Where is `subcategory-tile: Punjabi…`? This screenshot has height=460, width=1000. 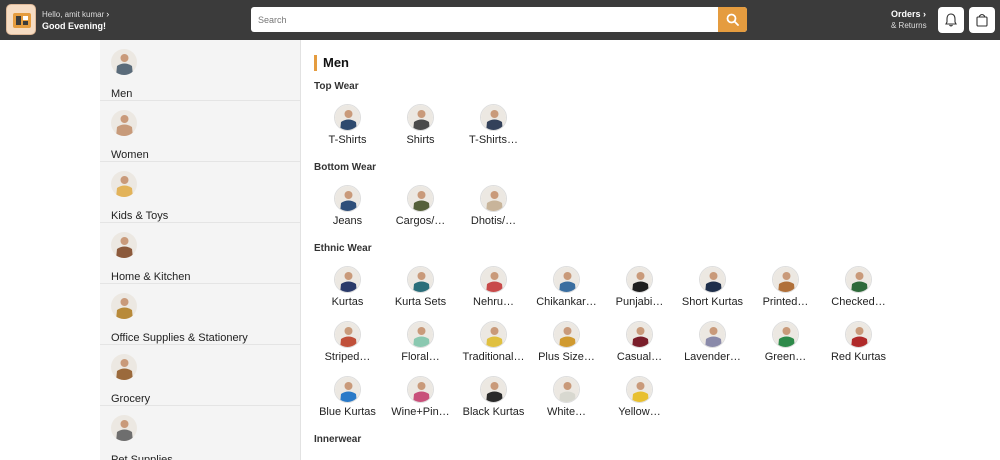
subcategory-tile: Punjabi… is located at coordinates (639, 291).